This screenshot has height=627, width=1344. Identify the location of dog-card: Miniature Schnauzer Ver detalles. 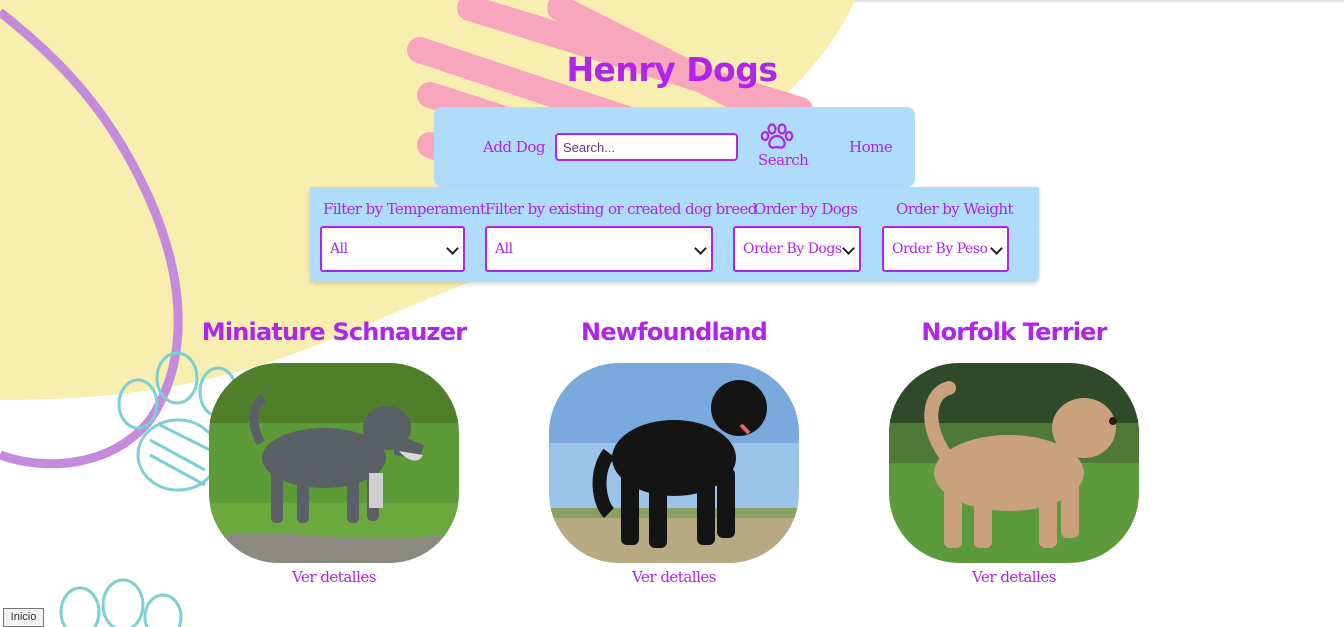
(334, 450).